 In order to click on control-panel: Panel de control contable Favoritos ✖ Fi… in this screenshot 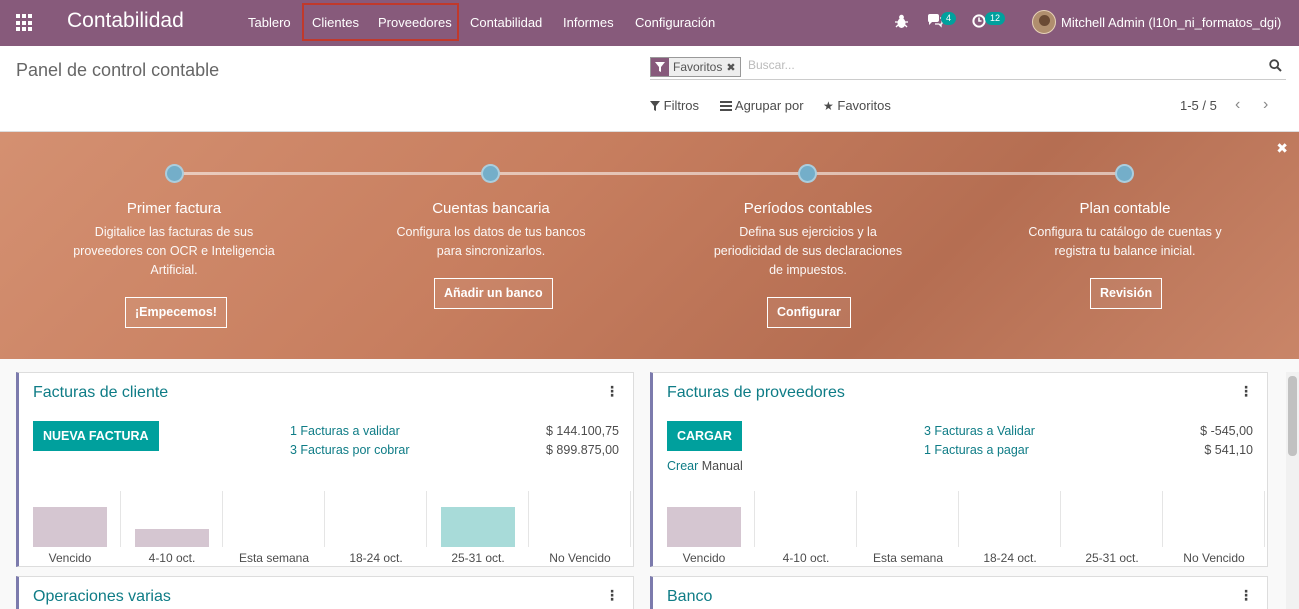, I will do `click(649, 89)`.